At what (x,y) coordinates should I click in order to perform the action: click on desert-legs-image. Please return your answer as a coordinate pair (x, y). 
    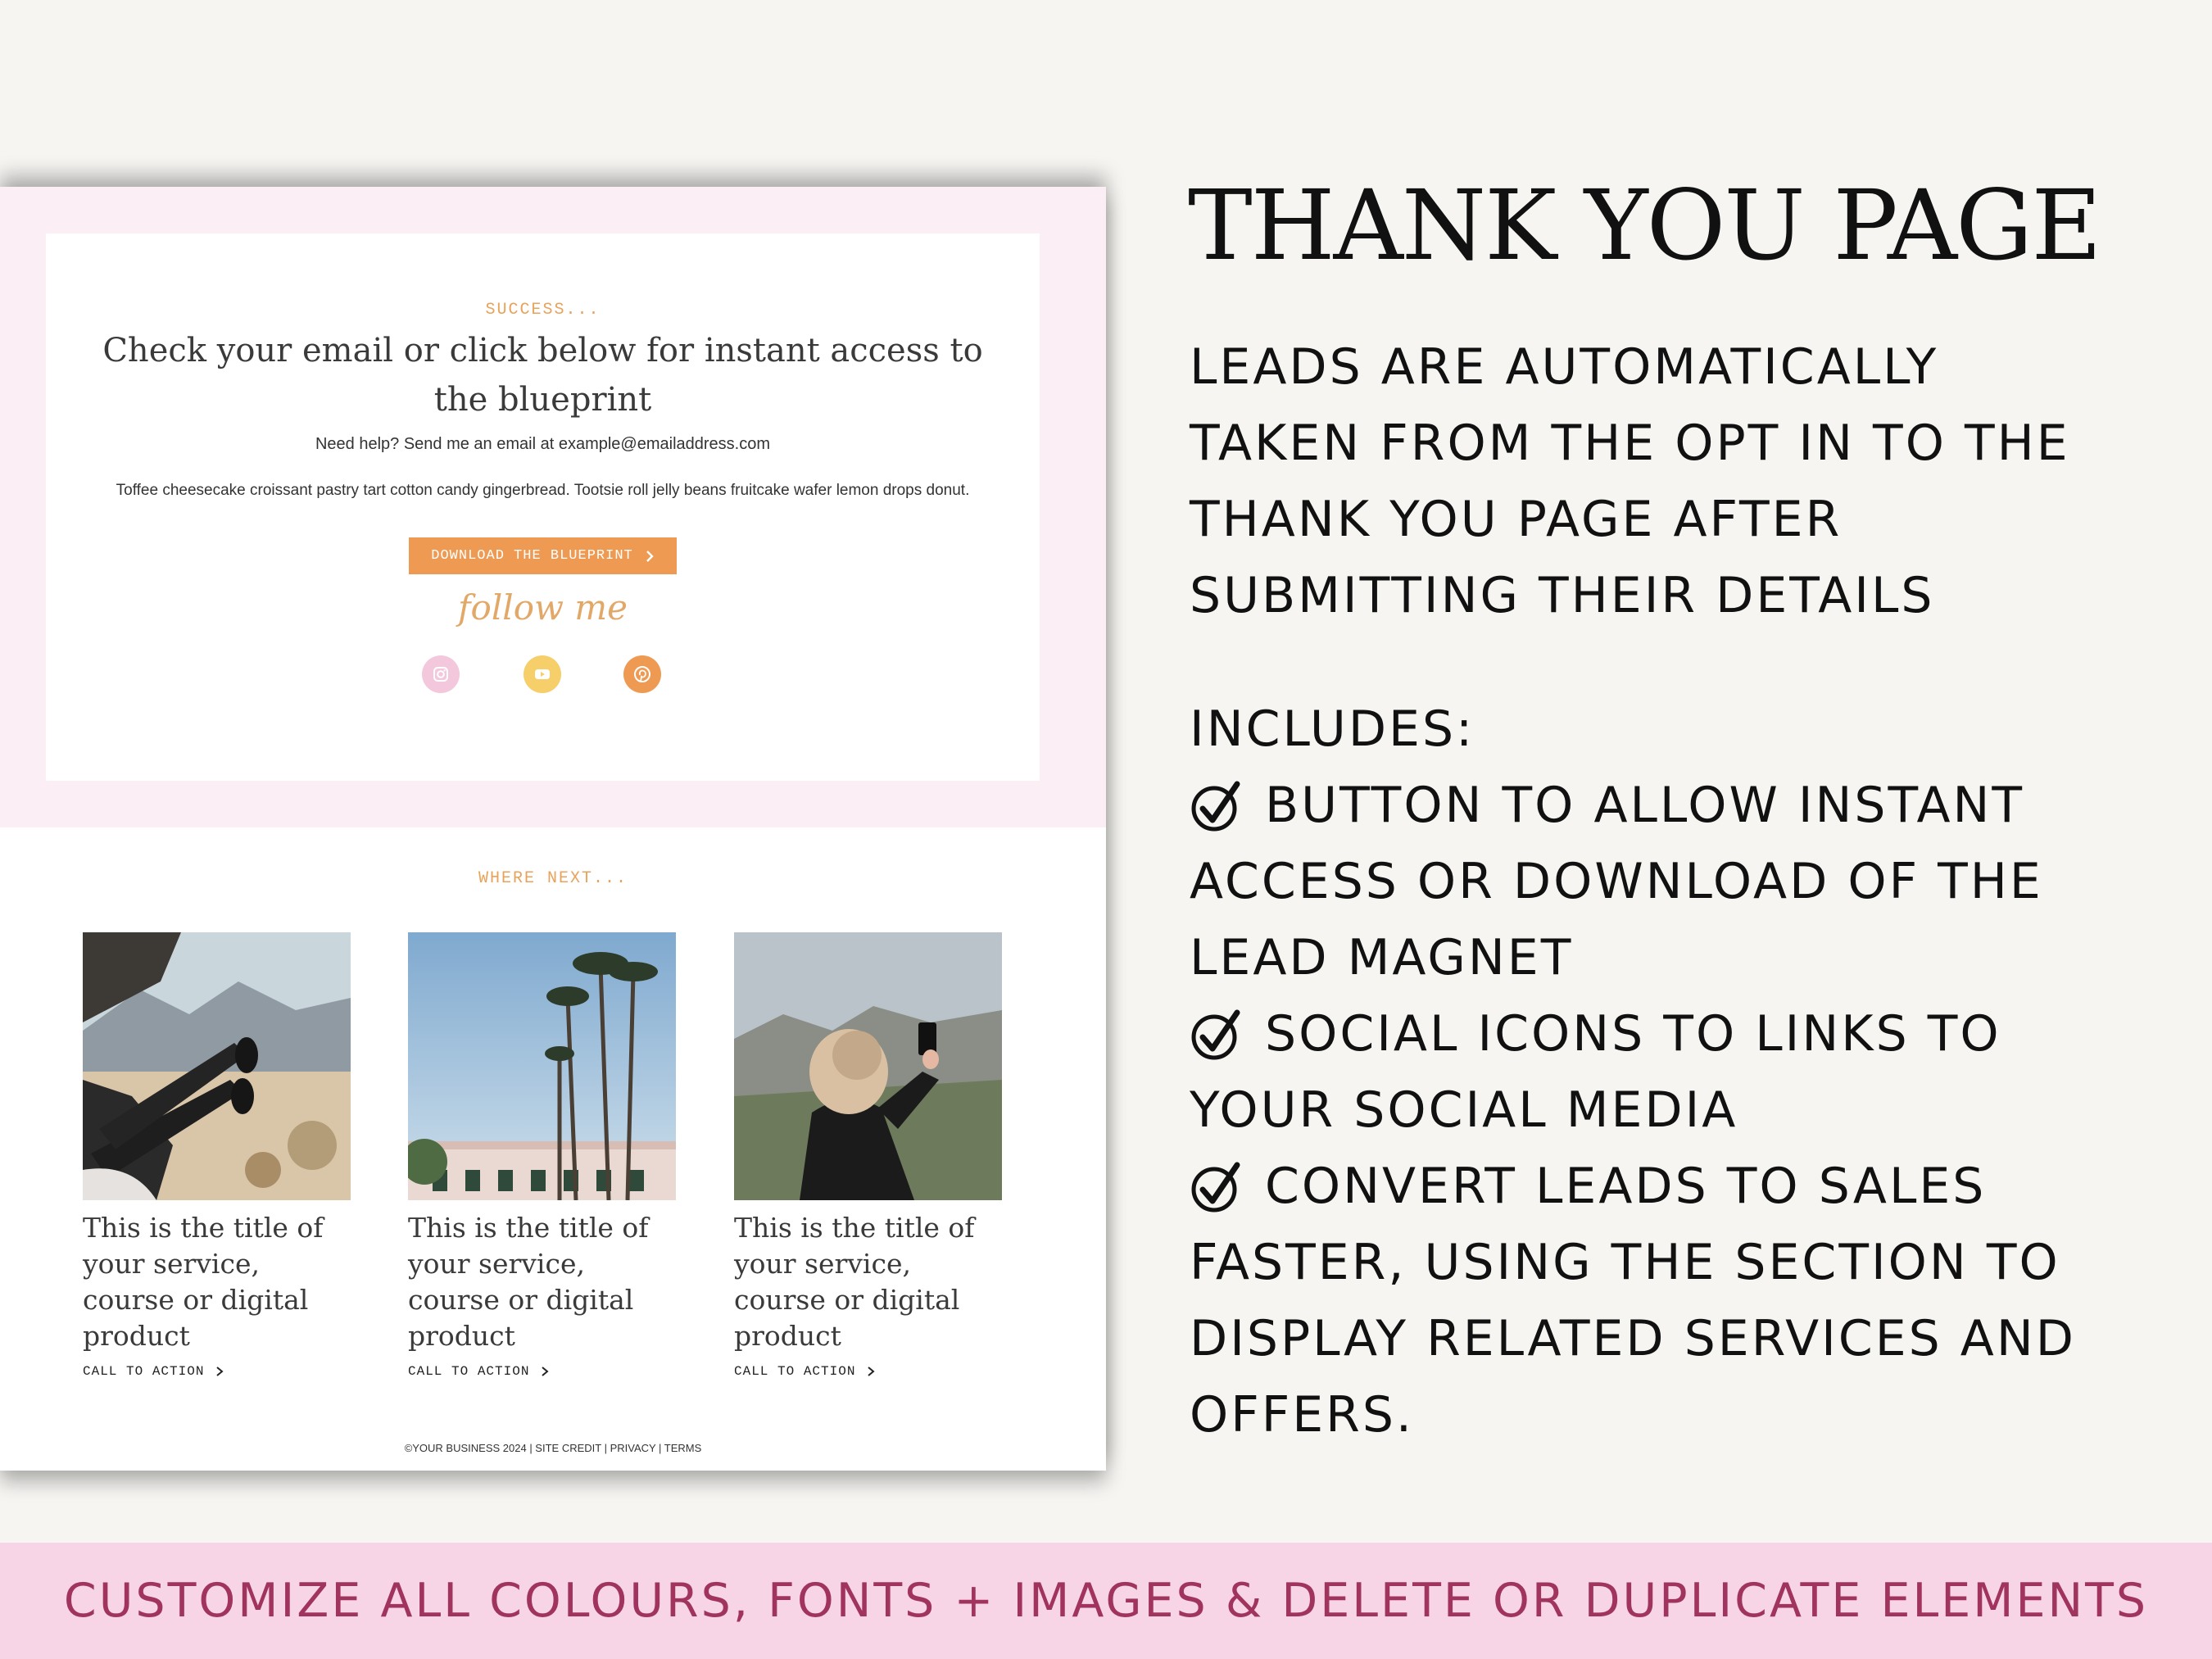
    Looking at the image, I should click on (217, 1066).